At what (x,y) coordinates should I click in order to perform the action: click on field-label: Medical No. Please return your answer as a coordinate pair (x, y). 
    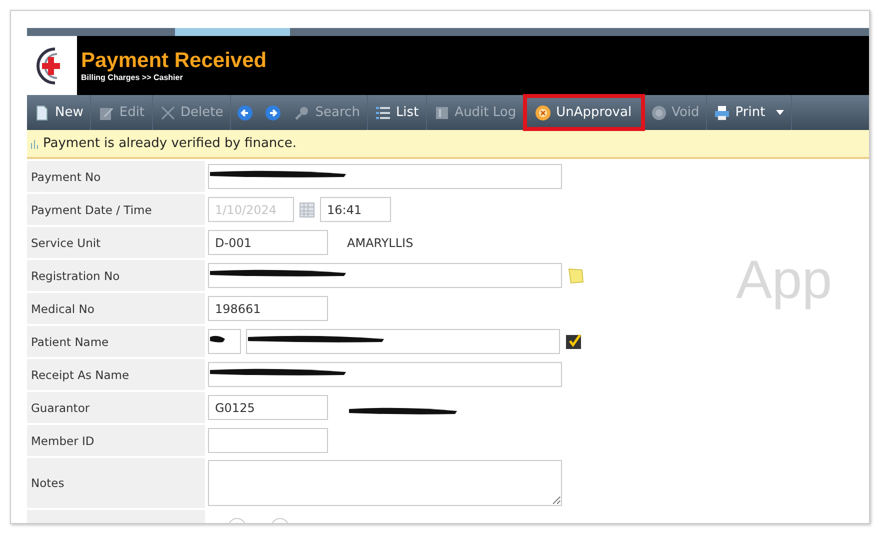
    Looking at the image, I should click on (116, 308).